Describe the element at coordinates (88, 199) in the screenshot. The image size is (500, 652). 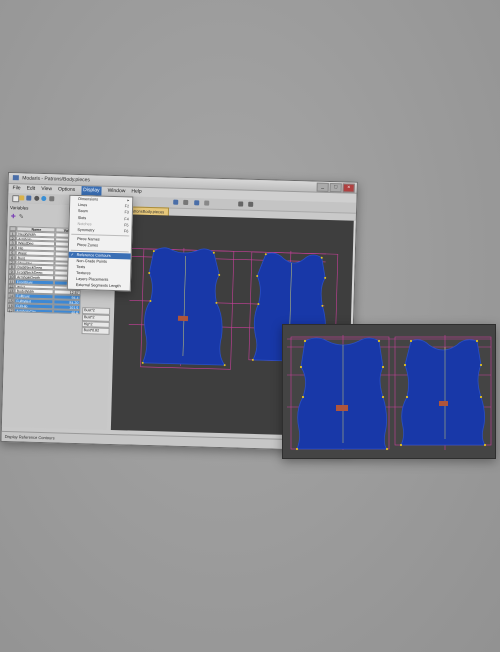
I see `menu-item-label: Dimensions` at that location.